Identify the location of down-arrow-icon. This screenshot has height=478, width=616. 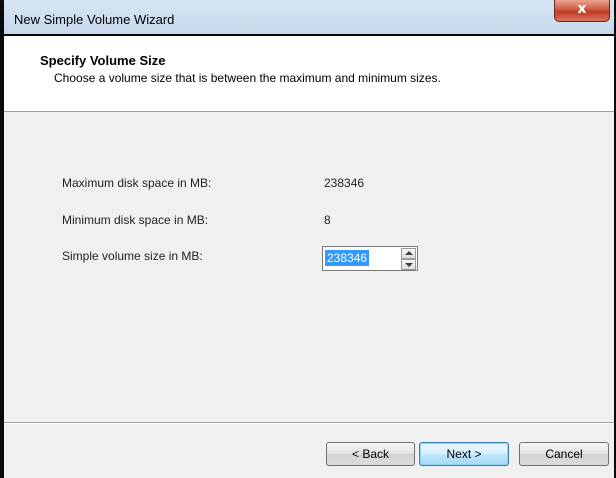
(409, 265).